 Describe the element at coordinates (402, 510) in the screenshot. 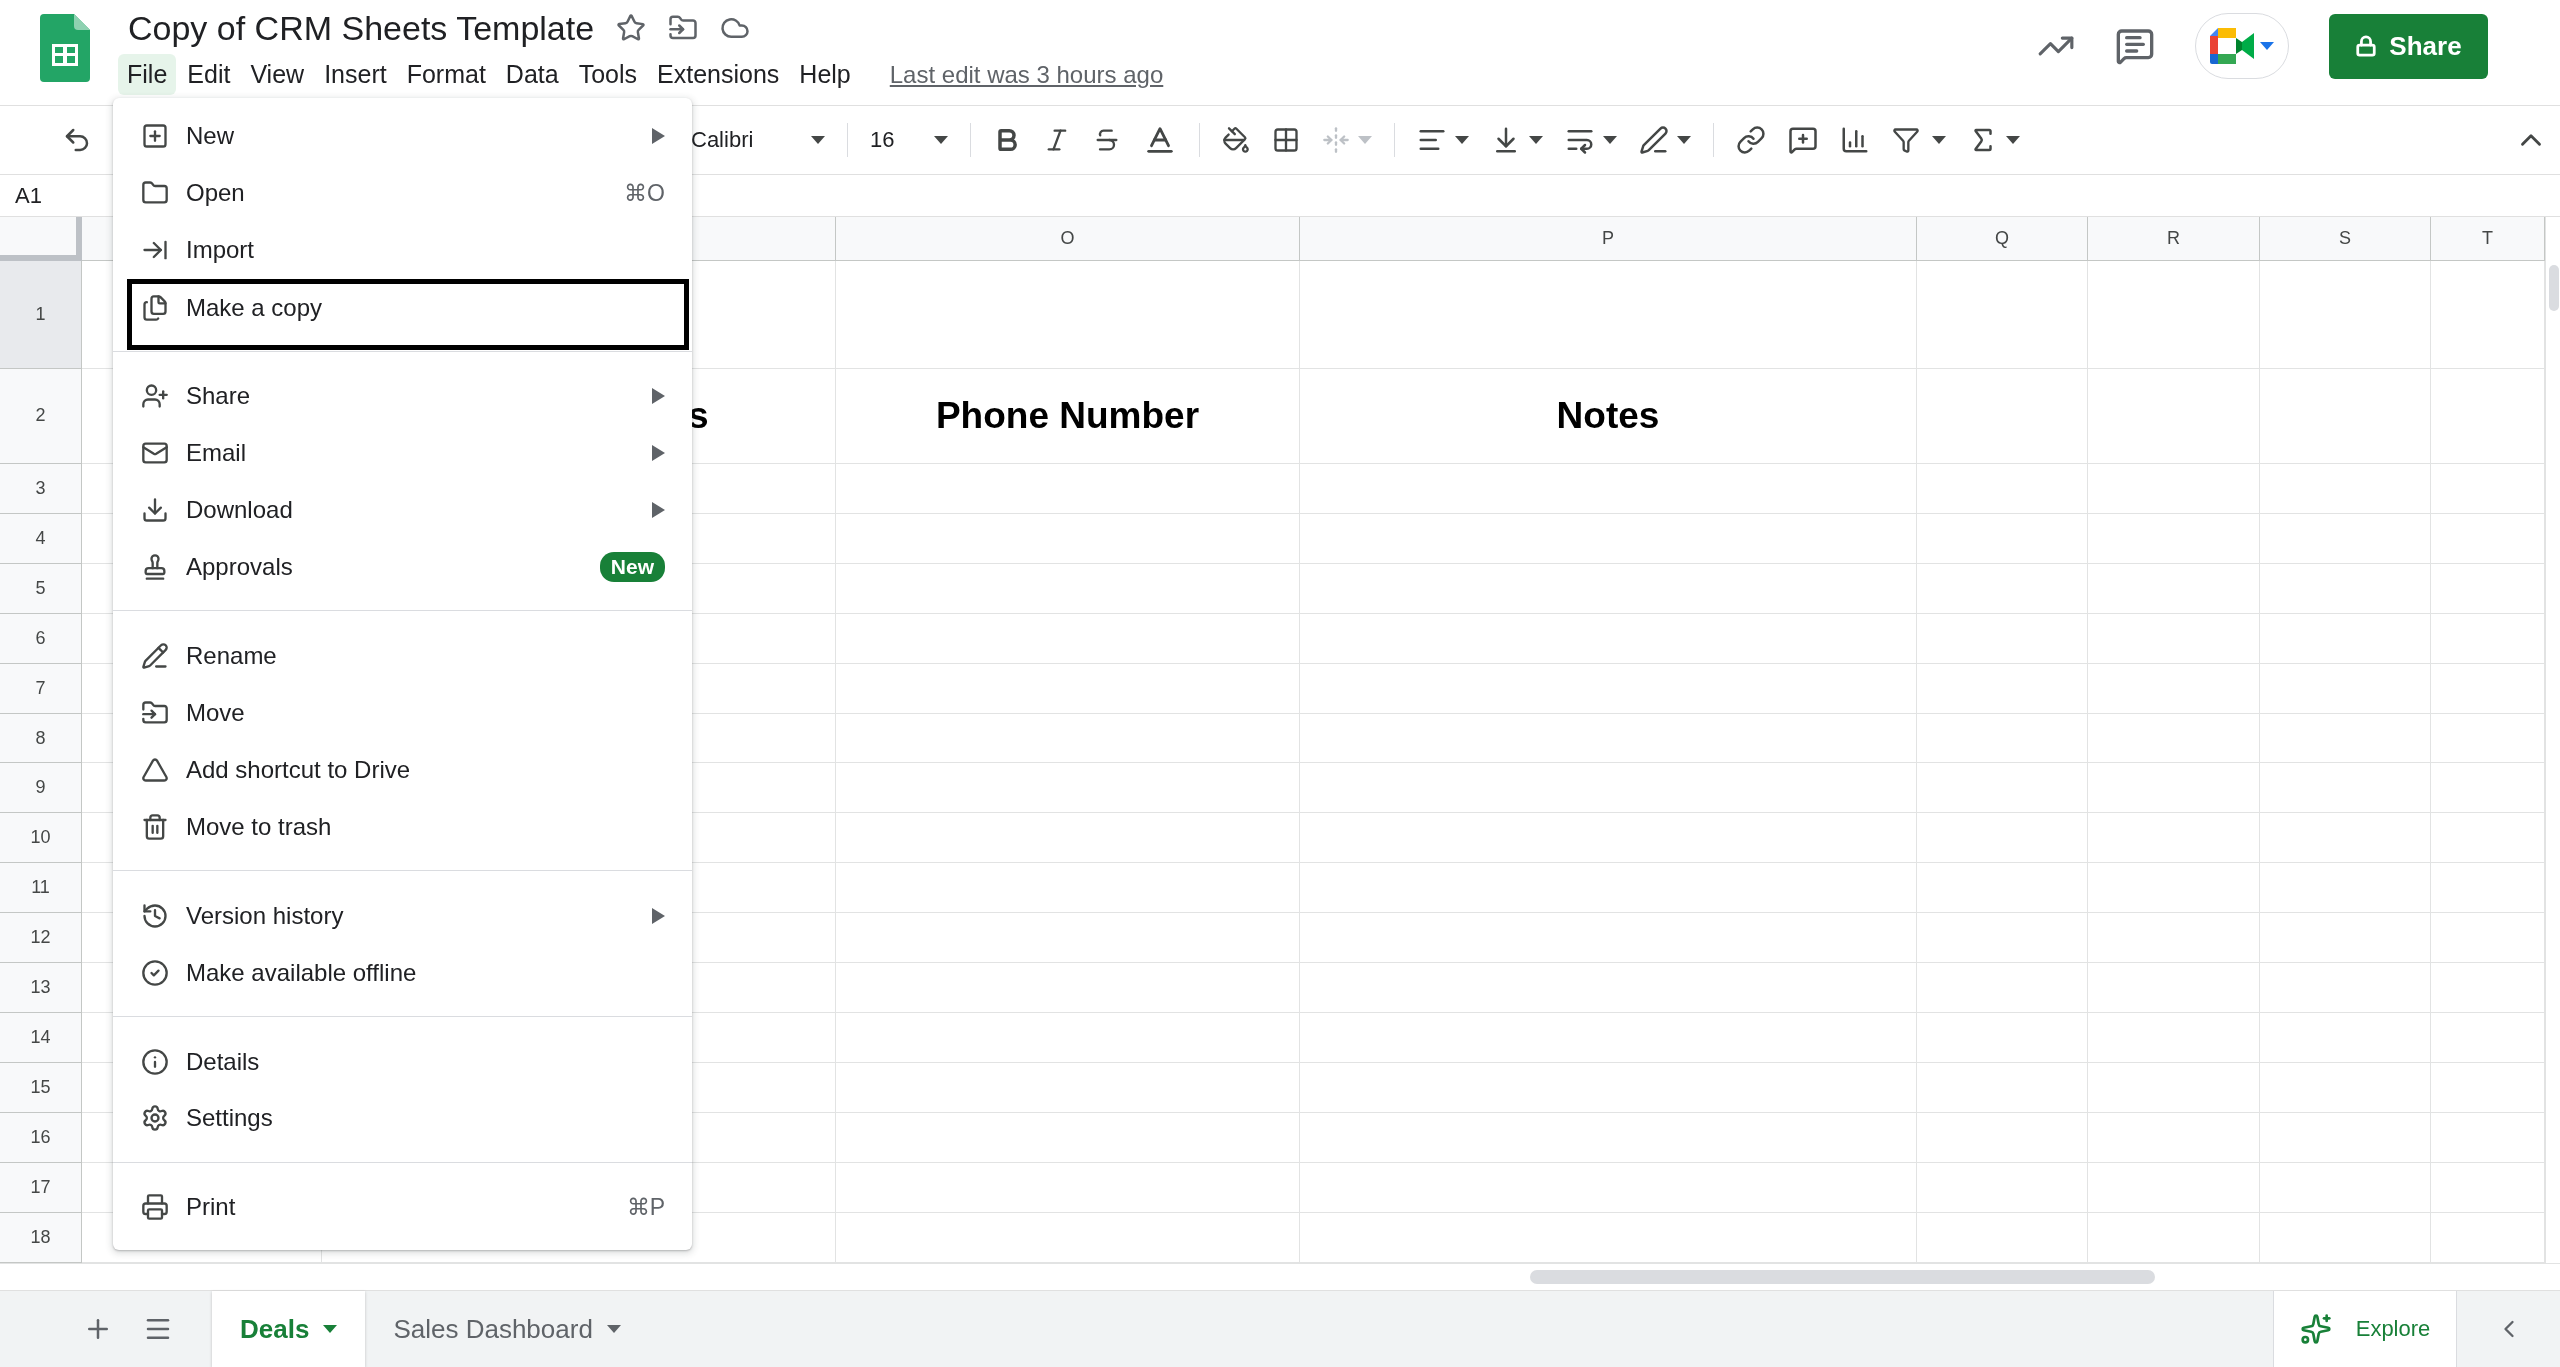

I see `menu-option: Download` at that location.